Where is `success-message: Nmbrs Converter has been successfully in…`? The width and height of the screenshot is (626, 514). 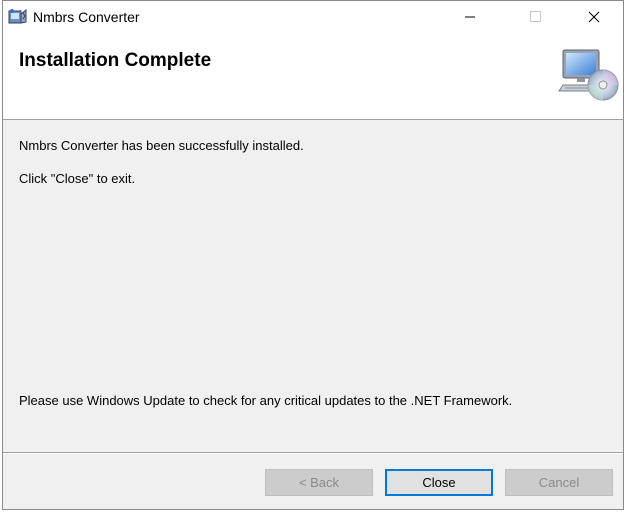 success-message: Nmbrs Converter has been successfully in… is located at coordinates (161, 145).